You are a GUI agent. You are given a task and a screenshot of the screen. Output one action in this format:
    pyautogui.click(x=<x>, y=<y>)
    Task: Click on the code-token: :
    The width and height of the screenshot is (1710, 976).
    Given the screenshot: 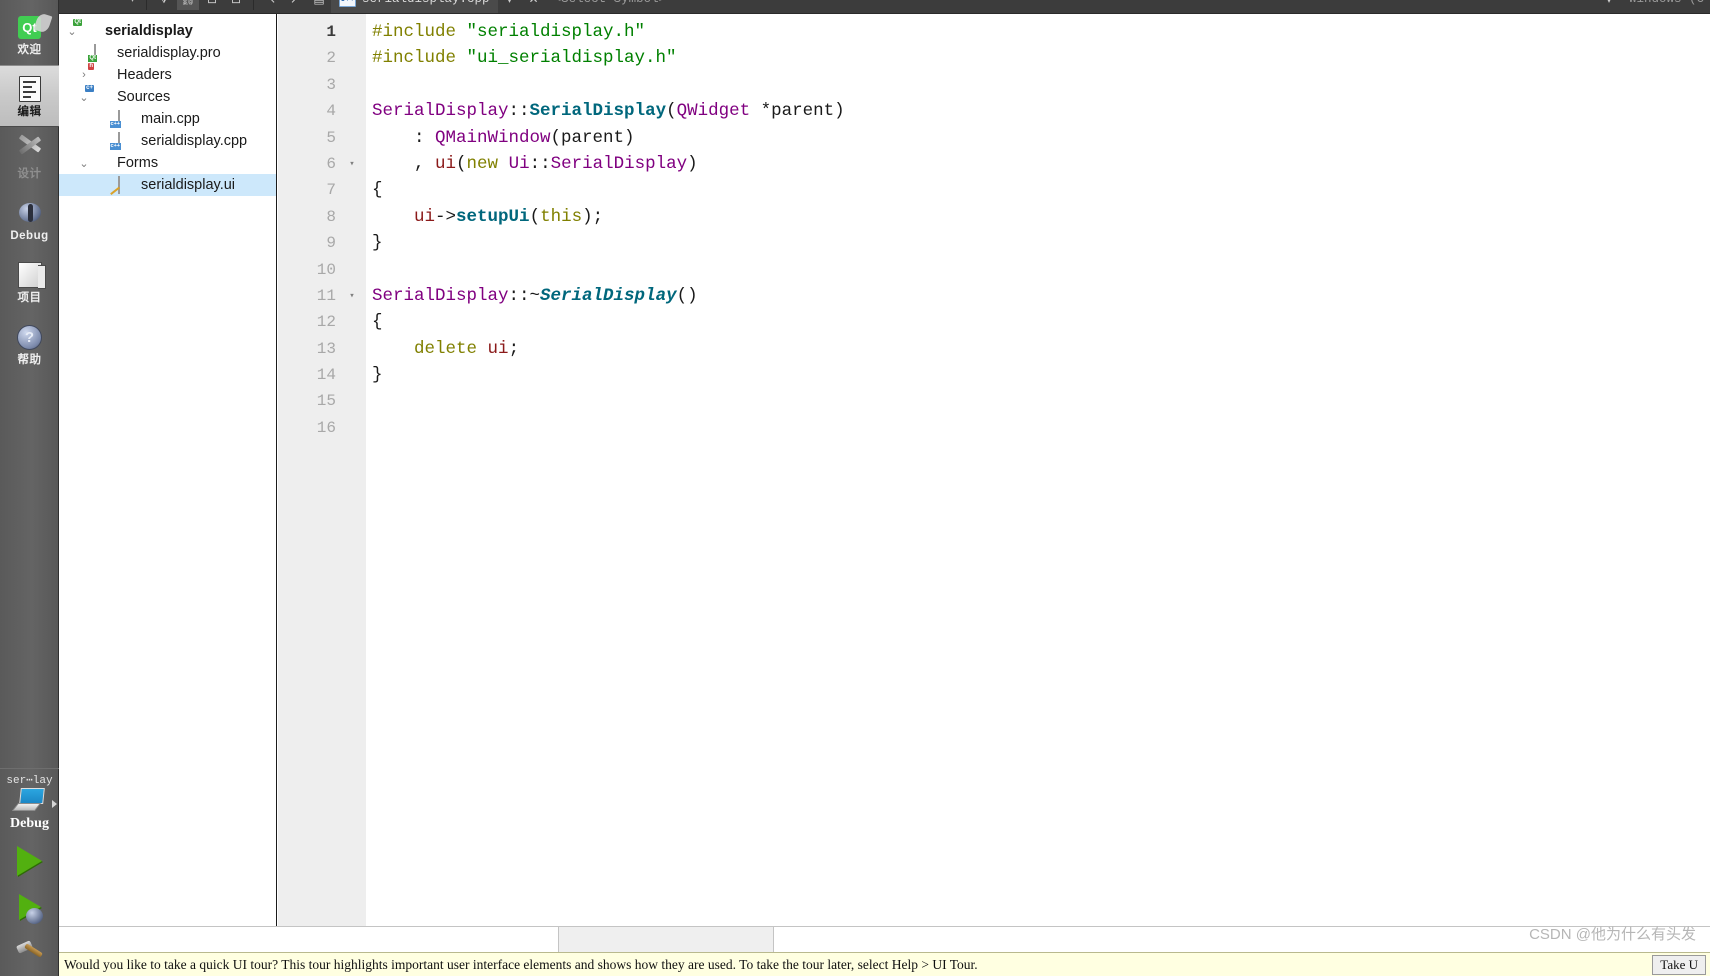 What is the action you would take?
    pyautogui.click(x=404, y=137)
    